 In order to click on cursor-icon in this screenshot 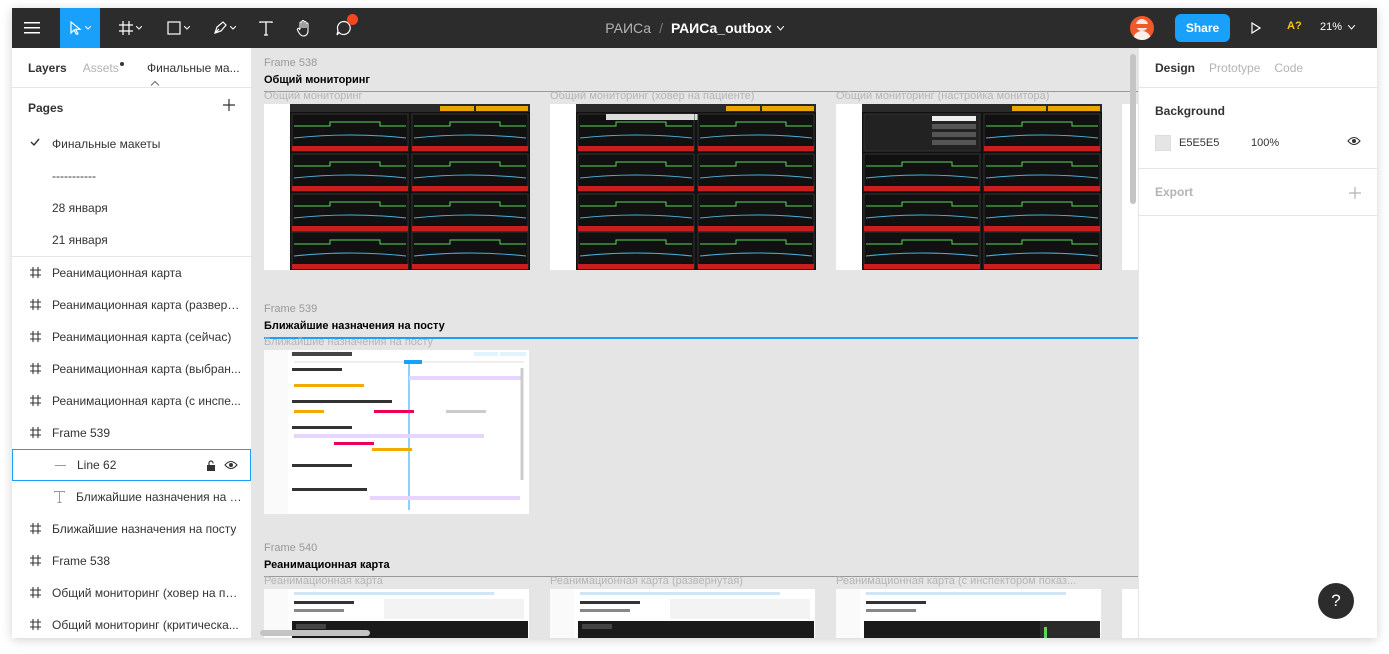, I will do `click(75, 28)`.